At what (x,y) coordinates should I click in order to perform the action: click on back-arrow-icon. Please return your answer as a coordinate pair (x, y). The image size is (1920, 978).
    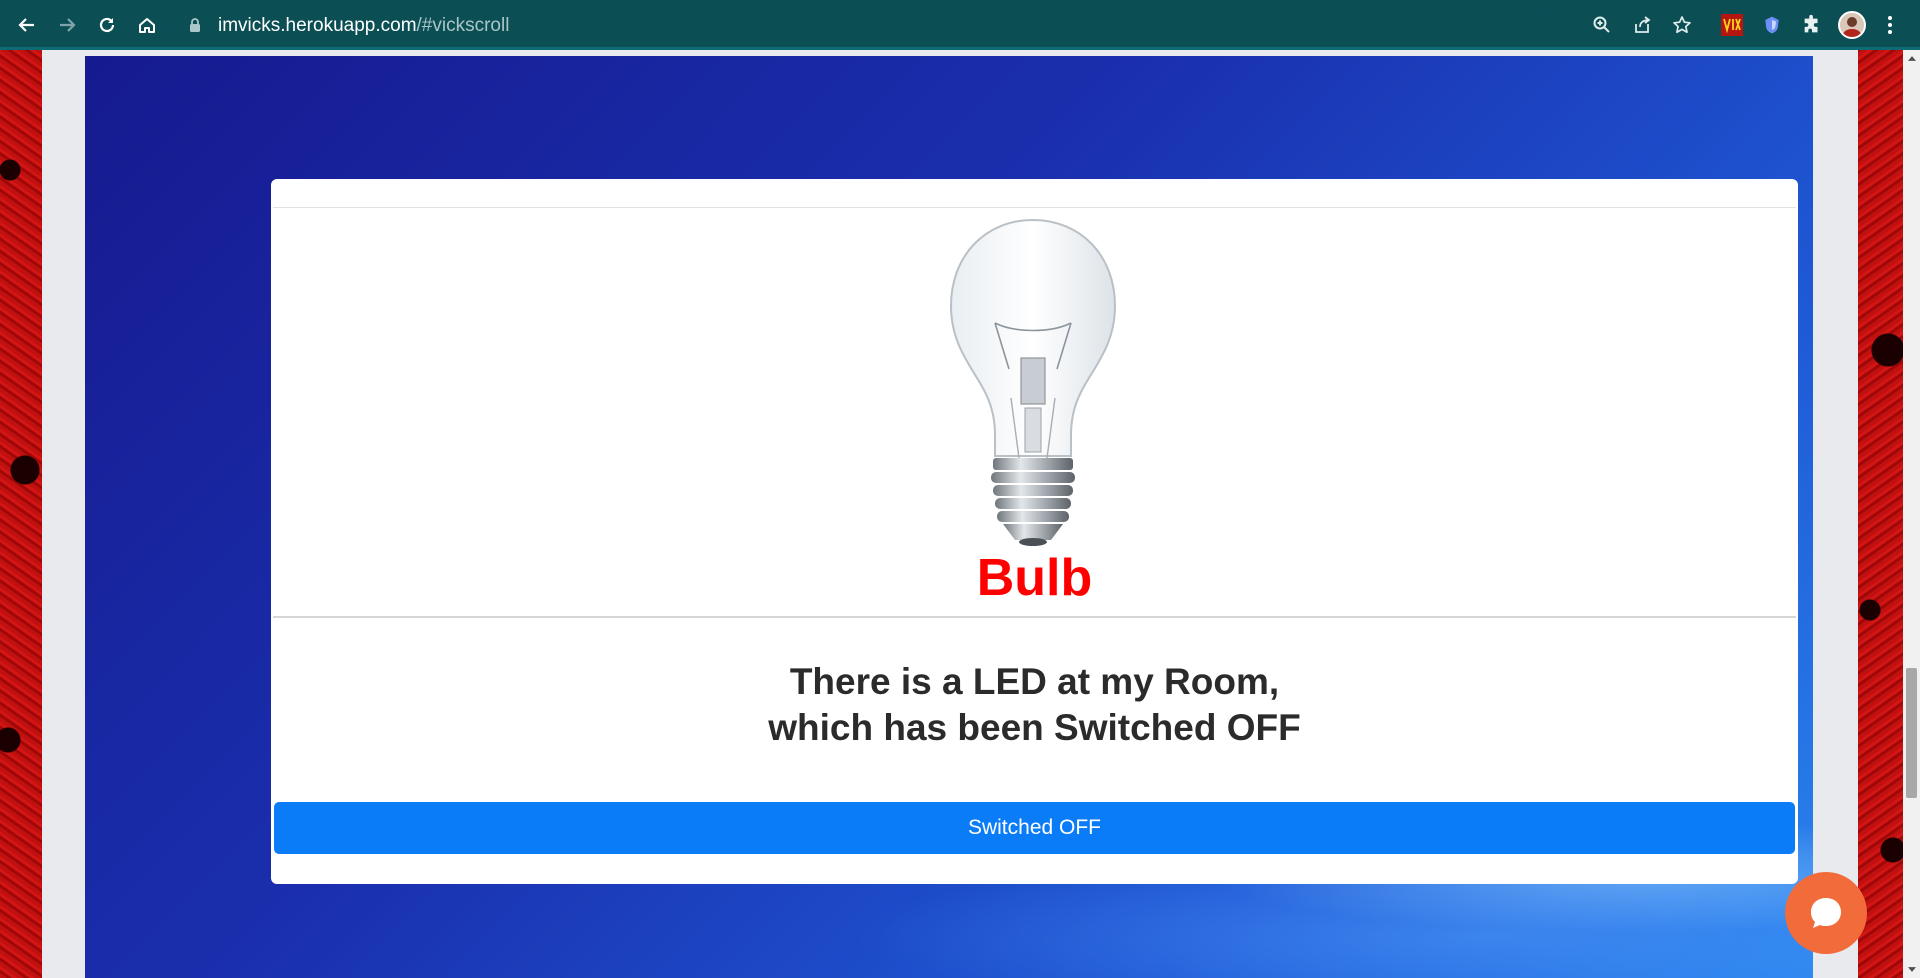
    Looking at the image, I should click on (26, 25).